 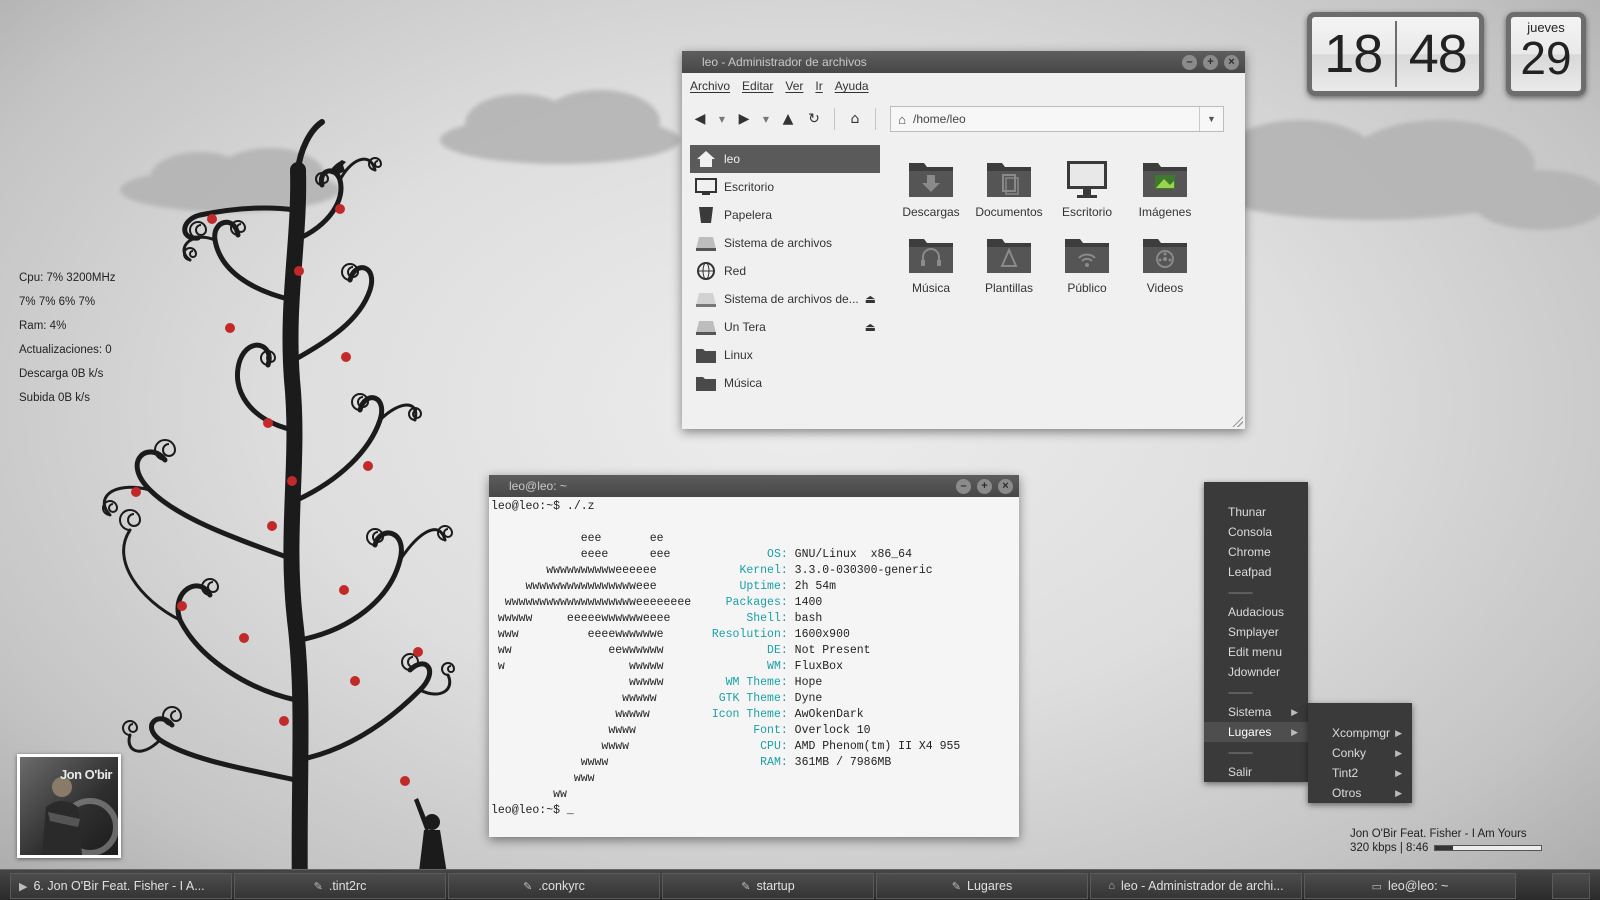 I want to click on location-dropdown-icon: ▼, so click(x=1211, y=119).